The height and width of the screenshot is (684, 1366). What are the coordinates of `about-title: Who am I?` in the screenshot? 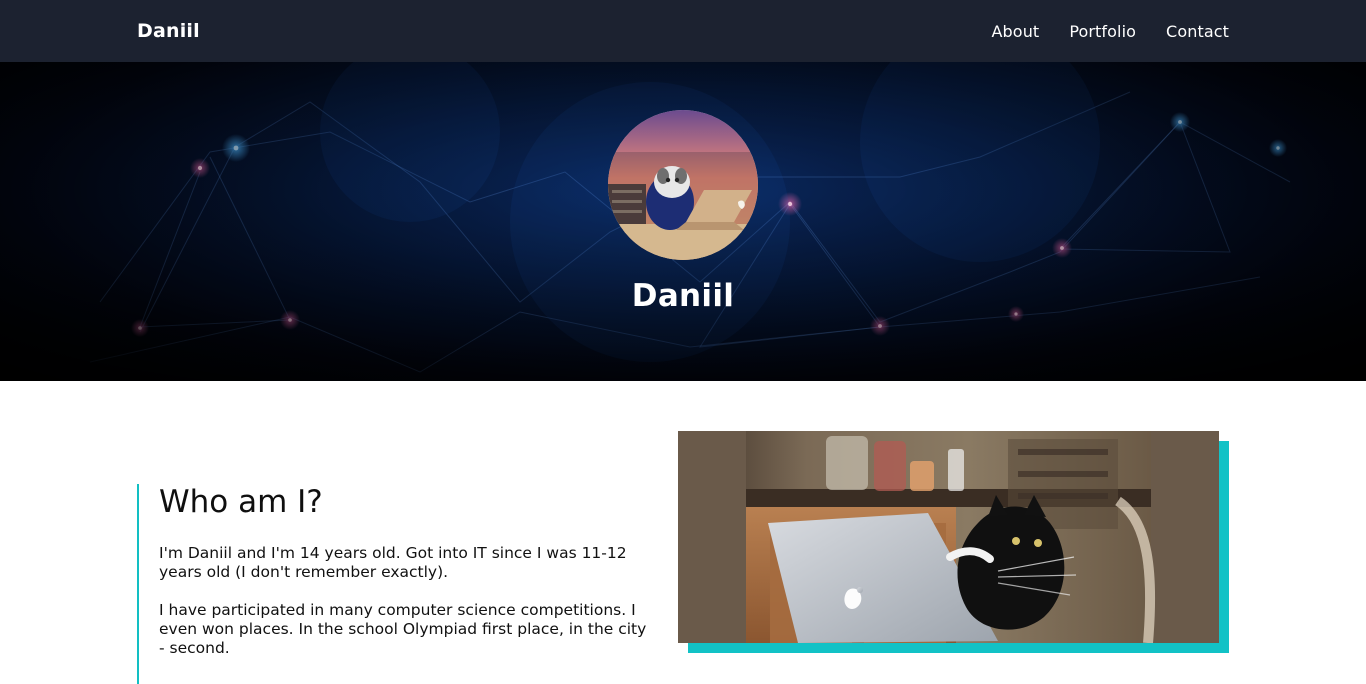 It's located at (241, 502).